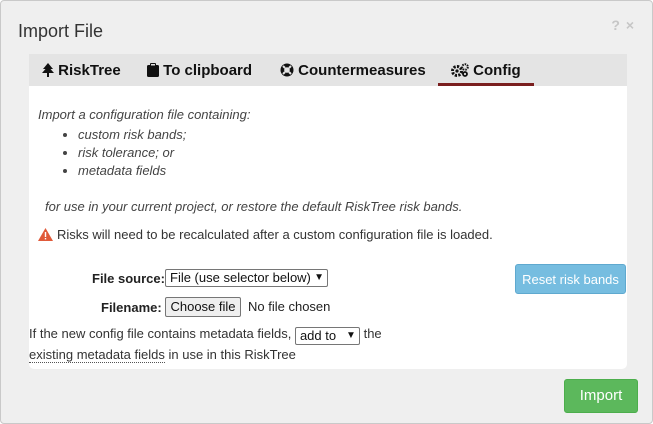 The image size is (653, 424). Describe the element at coordinates (621, 25) in the screenshot. I see `title-buttons: ? ×` at that location.